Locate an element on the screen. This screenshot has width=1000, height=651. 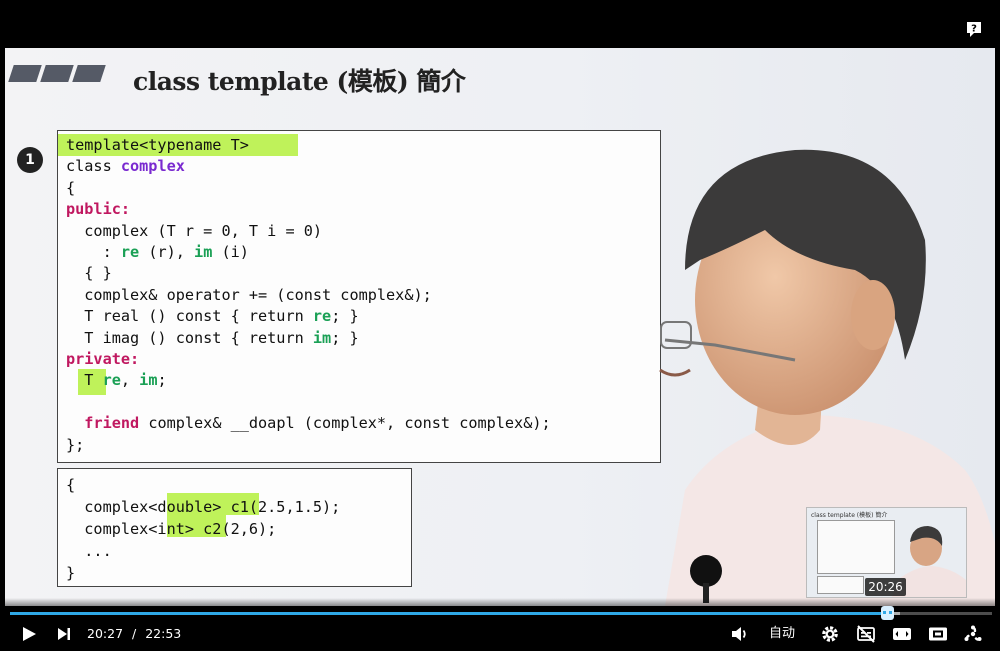
subtitles-off-icon is located at coordinates (866, 634).